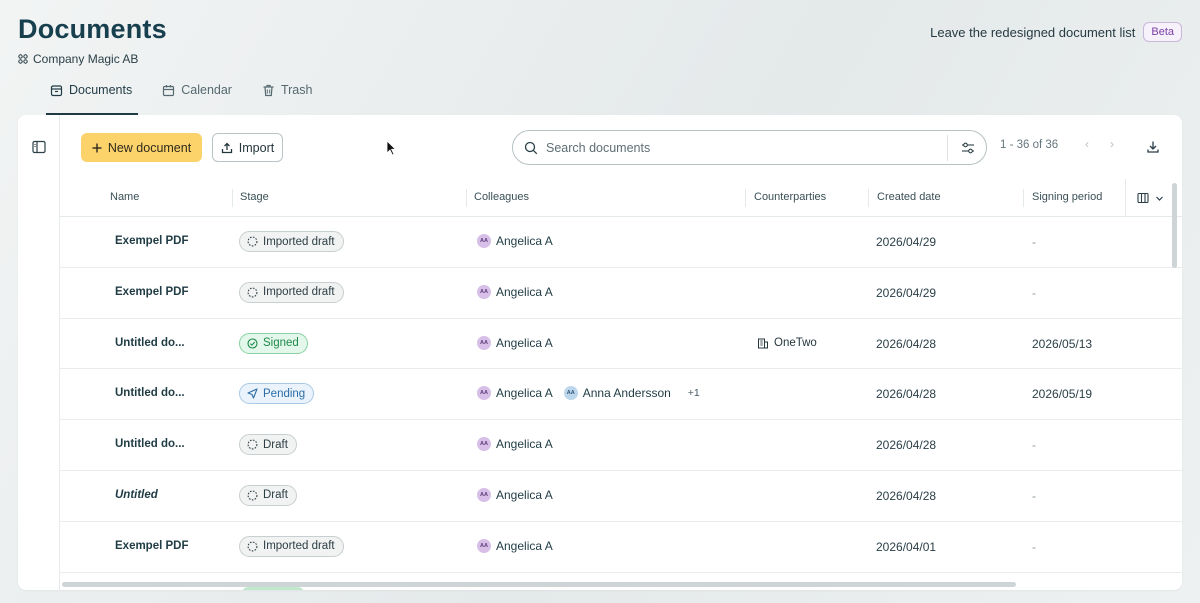  Describe the element at coordinates (947, 148) in the screenshot. I see `search-divider` at that location.